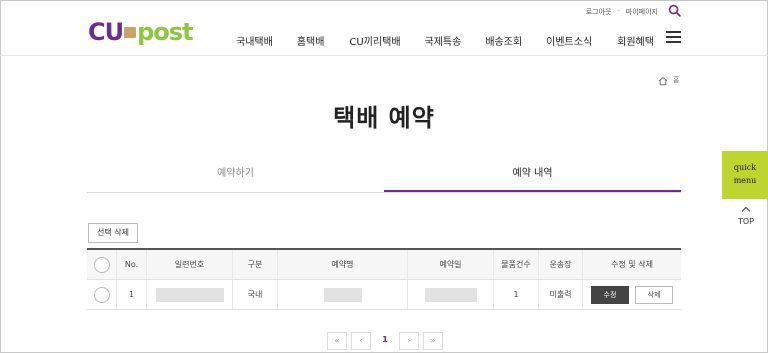 The height and width of the screenshot is (353, 768). Describe the element at coordinates (532, 177) in the screenshot. I see `tab-reservation-history: 예약 내역` at that location.